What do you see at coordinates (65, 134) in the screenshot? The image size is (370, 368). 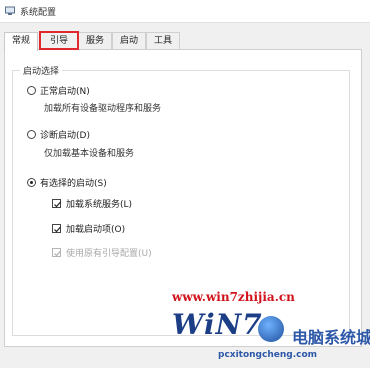 I see `diagnostic-startup-label: 诊断启动(D)` at bounding box center [65, 134].